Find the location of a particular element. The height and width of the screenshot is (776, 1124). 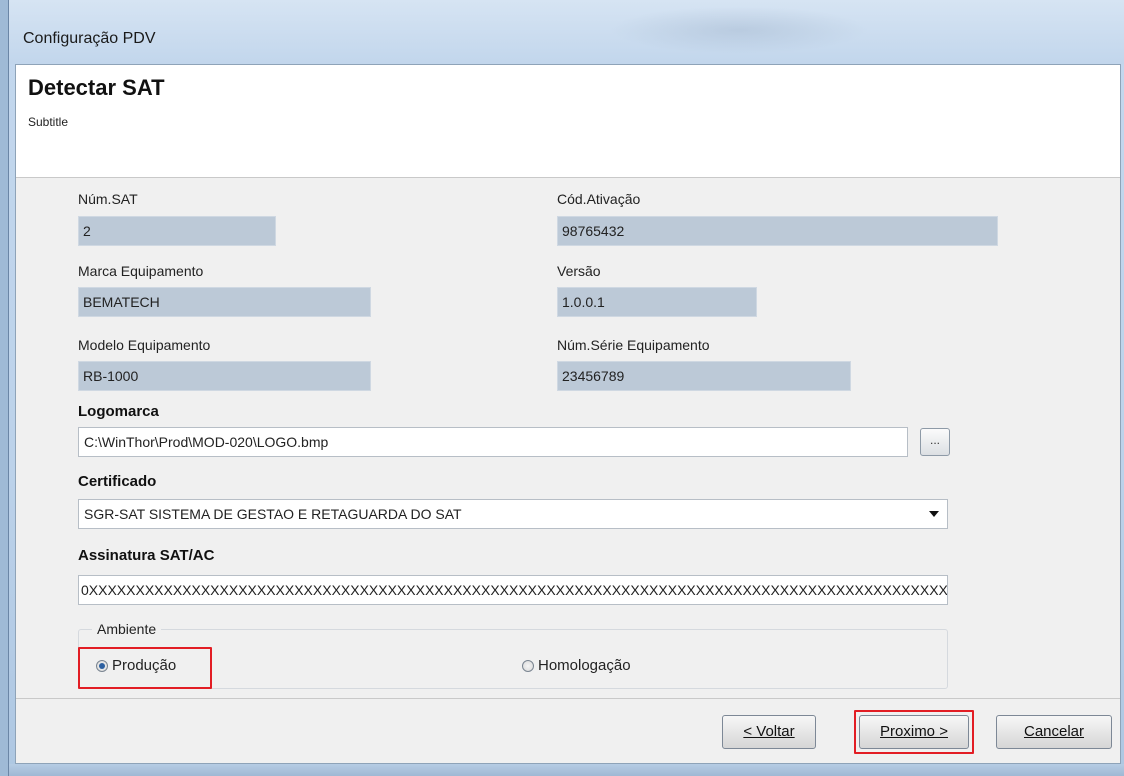

highlight-next is located at coordinates (914, 732).